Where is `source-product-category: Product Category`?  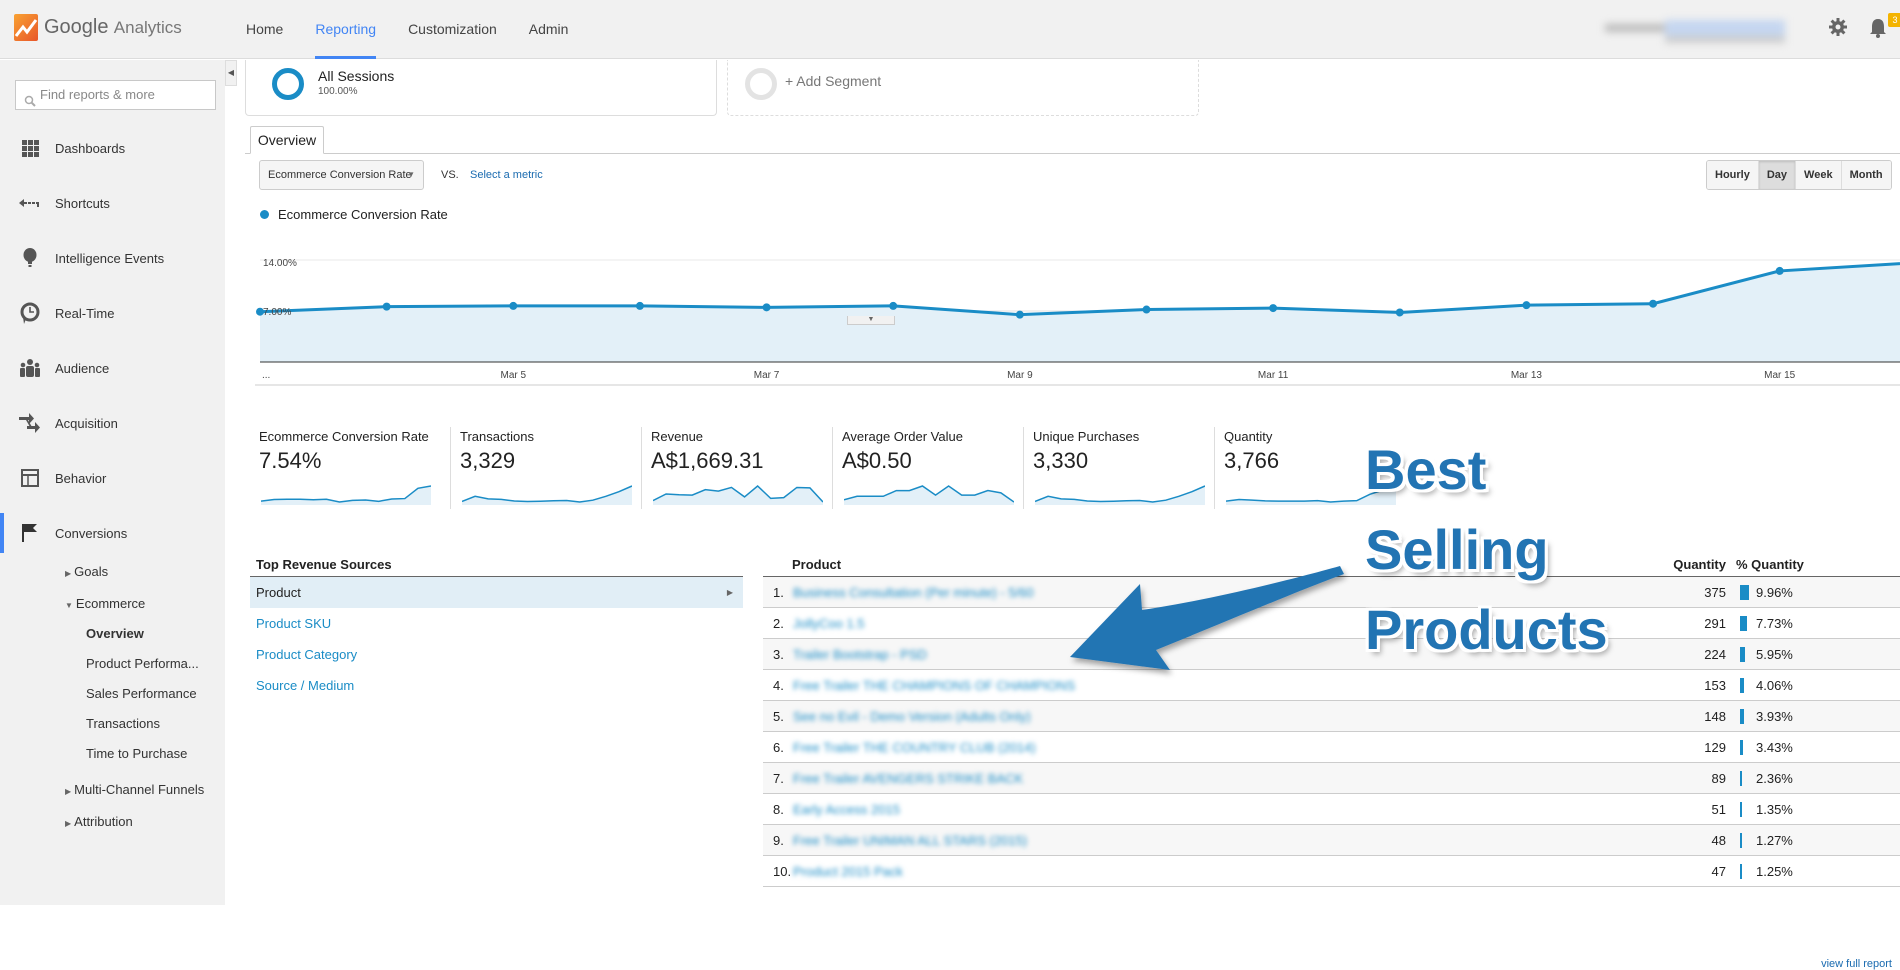 source-product-category: Product Category is located at coordinates (496, 654).